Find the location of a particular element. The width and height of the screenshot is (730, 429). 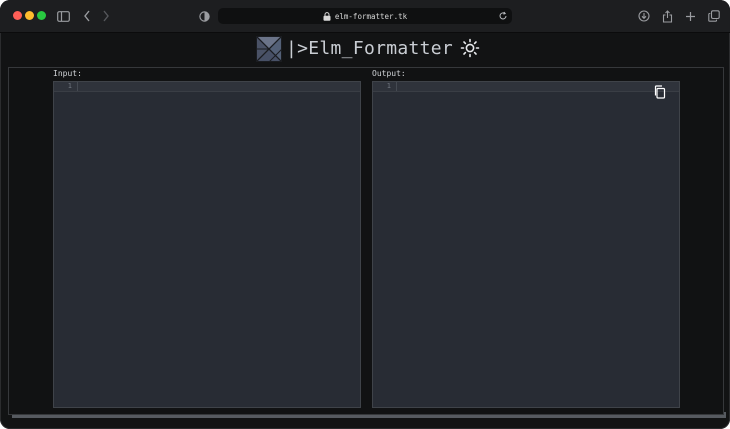

copy-icon is located at coordinates (660, 92).